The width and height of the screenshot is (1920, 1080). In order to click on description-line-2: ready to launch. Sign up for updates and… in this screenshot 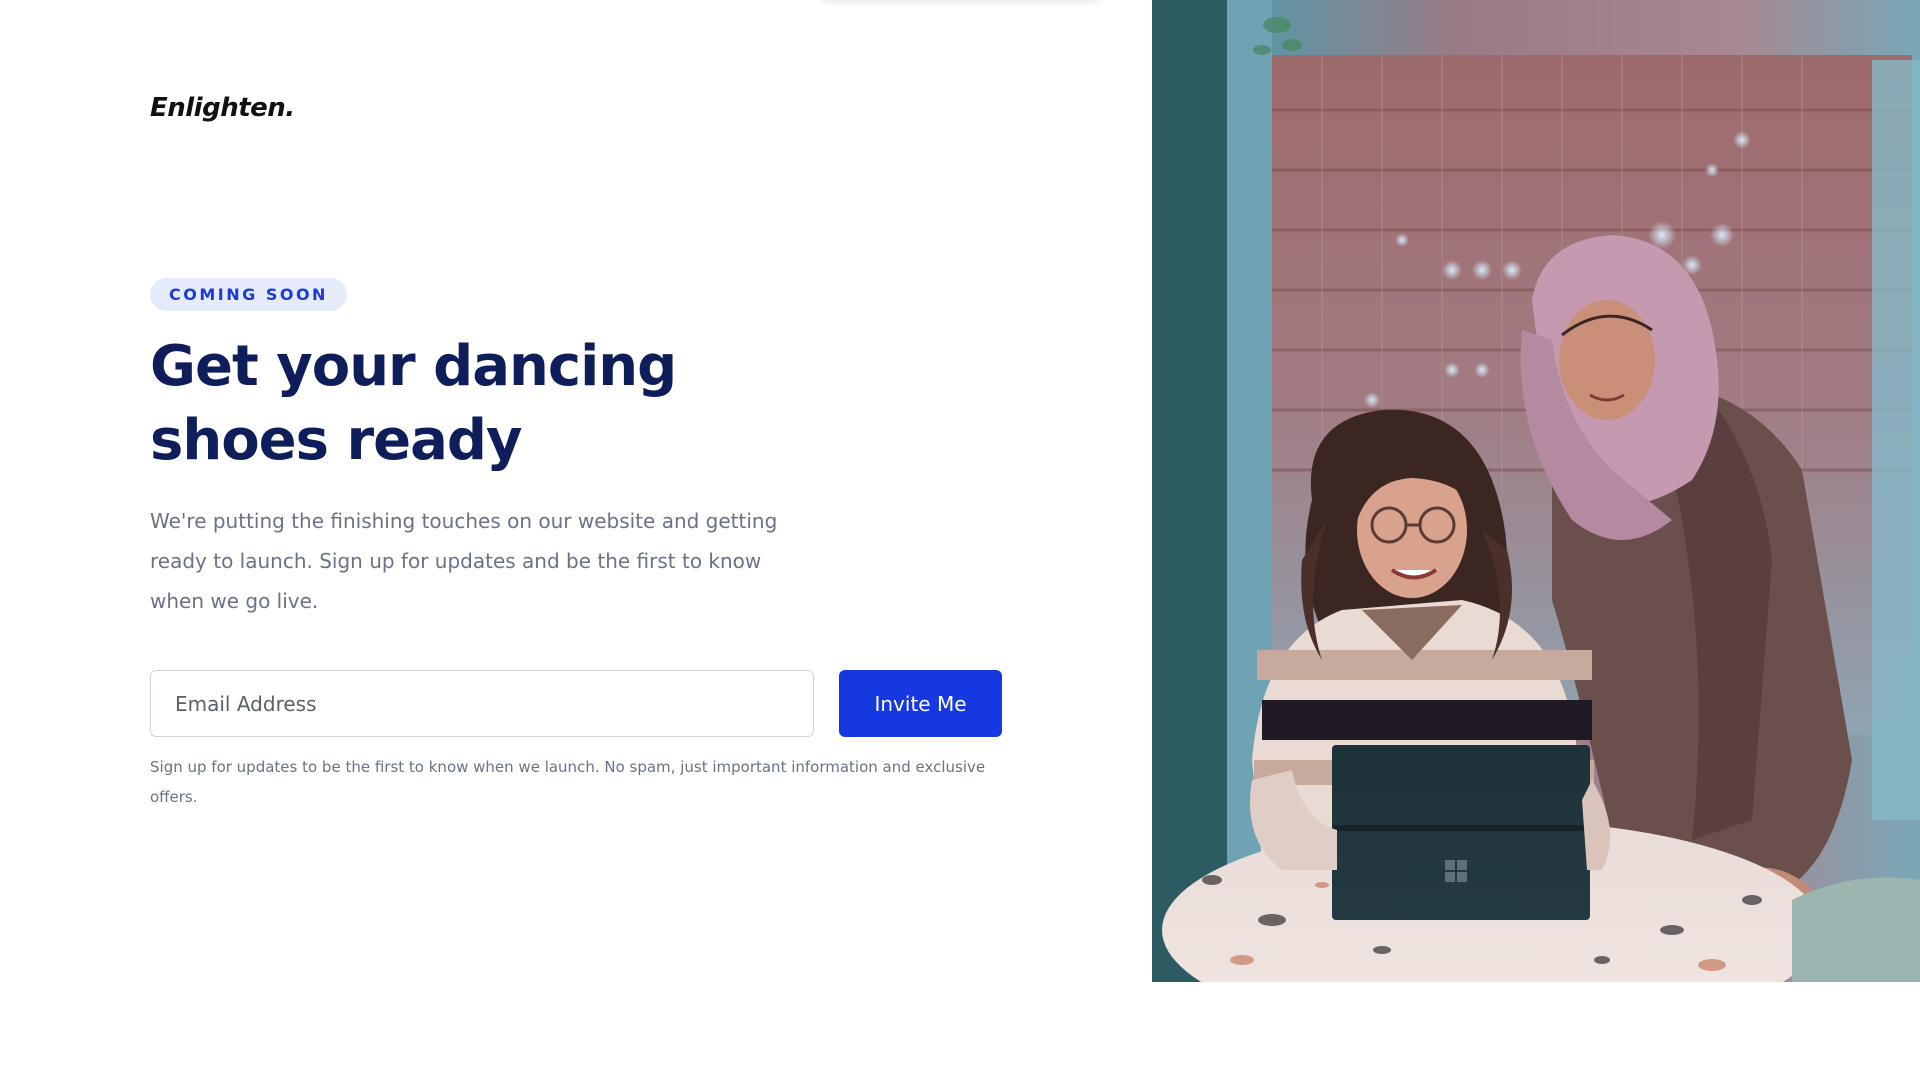, I will do `click(456, 561)`.